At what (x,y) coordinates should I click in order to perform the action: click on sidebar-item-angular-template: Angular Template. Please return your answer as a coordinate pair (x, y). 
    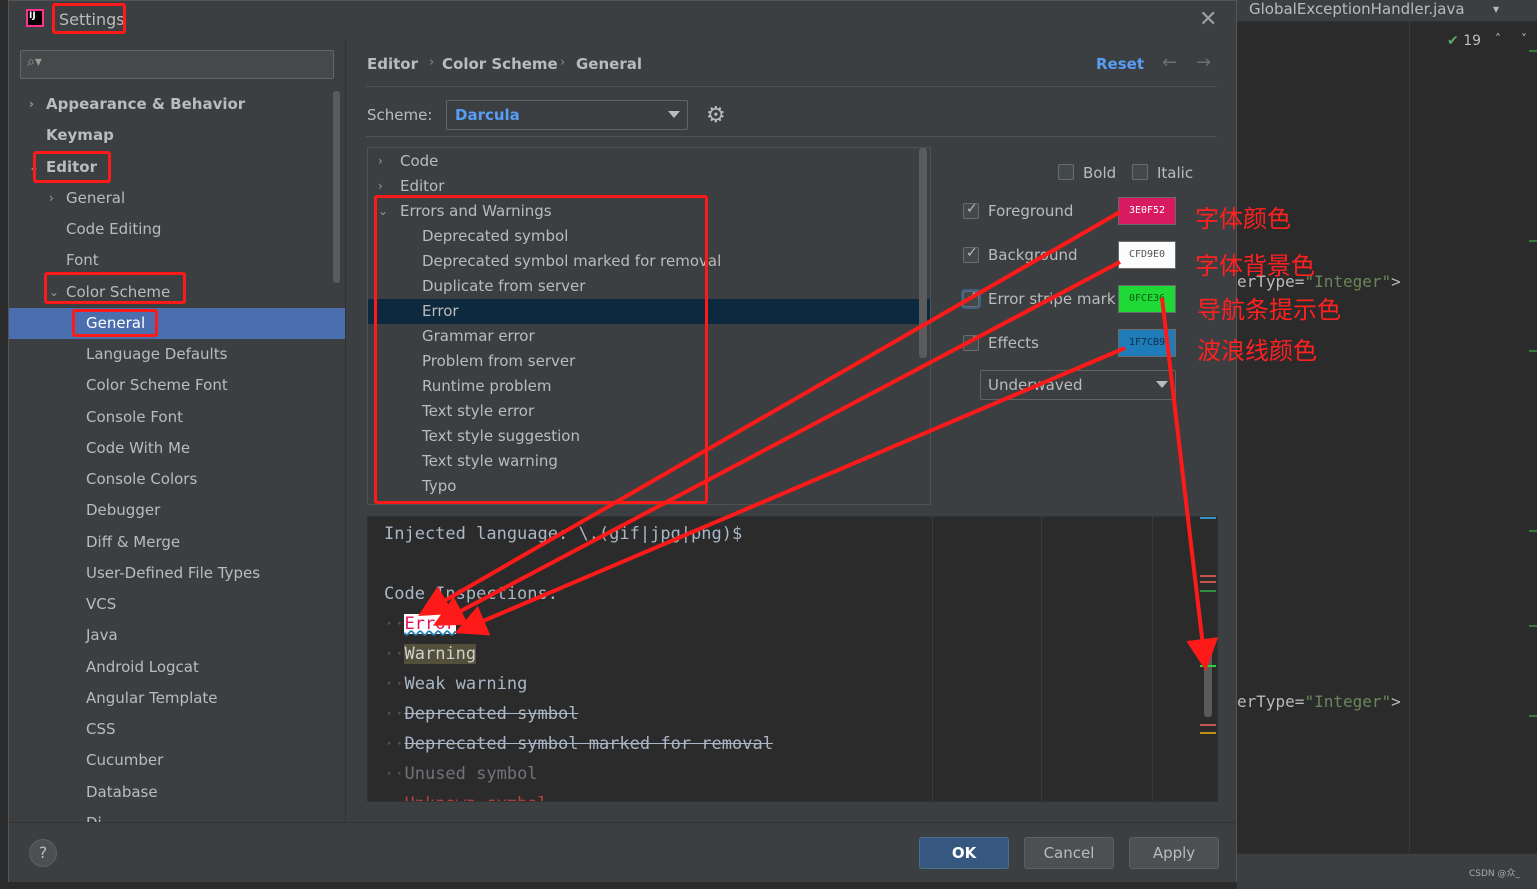
    Looking at the image, I should click on (177, 698).